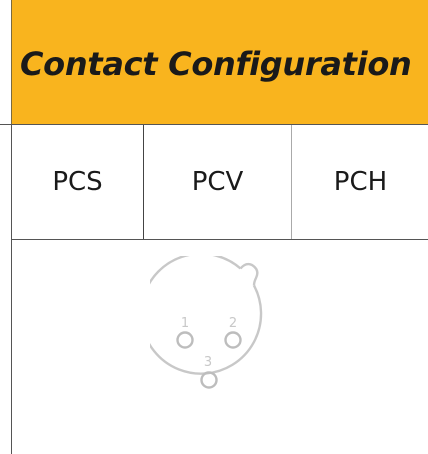 The height and width of the screenshot is (454, 428). Describe the element at coordinates (185, 340) in the screenshot. I see `pin-1-circle` at that location.